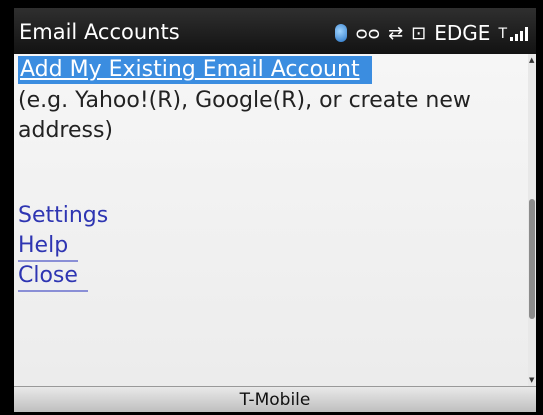 The image size is (543, 415). I want to click on scrollbar: ▲ ▼, so click(532, 220).